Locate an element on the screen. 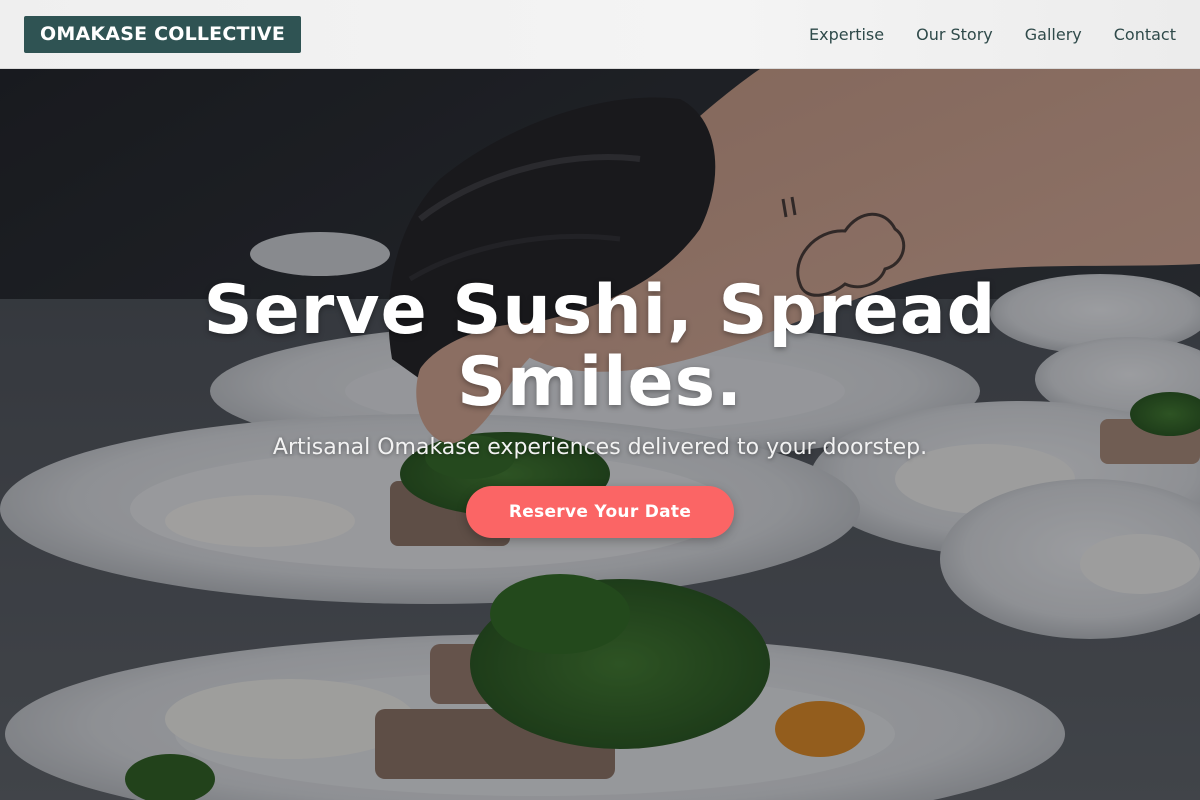 The image size is (1200, 800). main-nav: Expertise Our Story Gallery Contact is located at coordinates (992, 34).